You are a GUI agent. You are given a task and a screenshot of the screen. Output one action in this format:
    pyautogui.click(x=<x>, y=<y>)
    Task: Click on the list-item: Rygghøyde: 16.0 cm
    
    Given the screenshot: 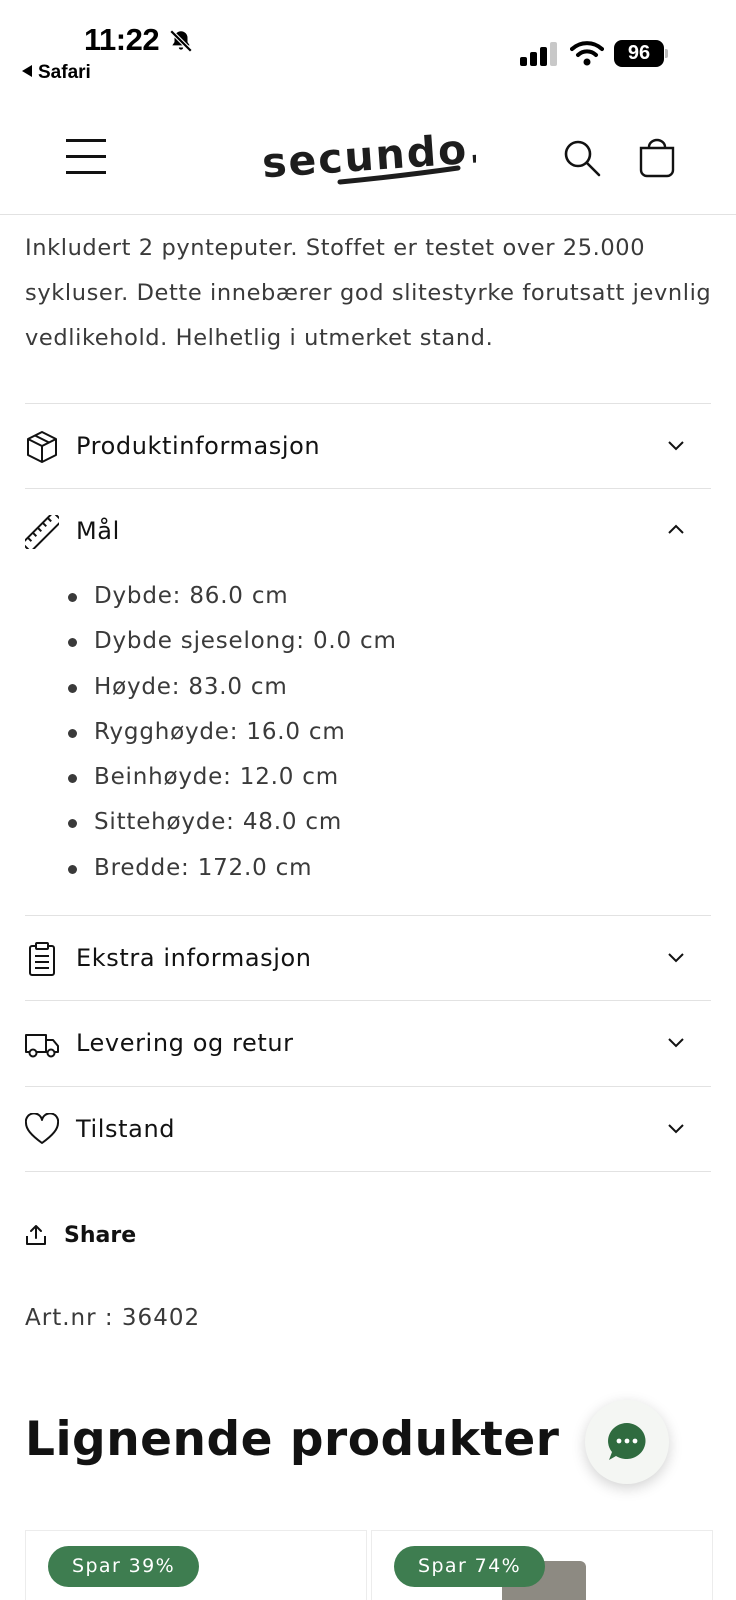 What is the action you would take?
    pyautogui.click(x=232, y=732)
    